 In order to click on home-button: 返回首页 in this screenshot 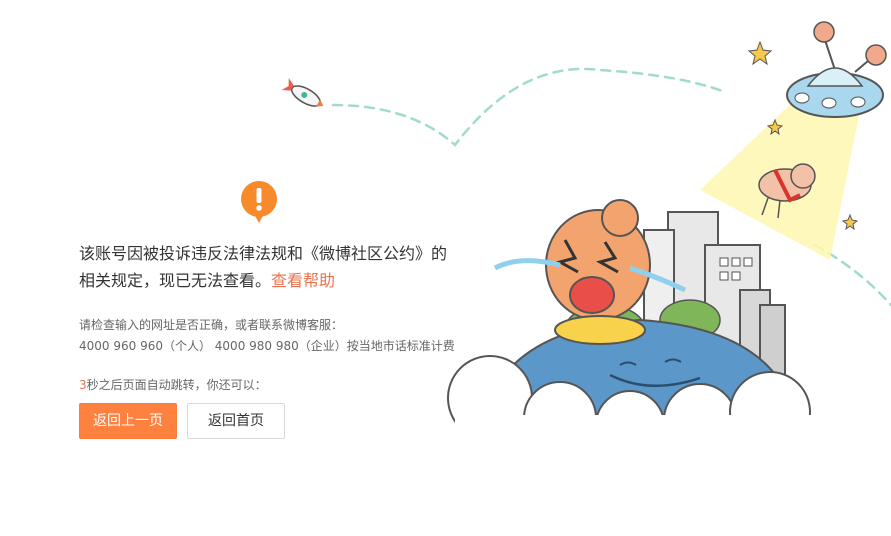, I will do `click(236, 421)`.